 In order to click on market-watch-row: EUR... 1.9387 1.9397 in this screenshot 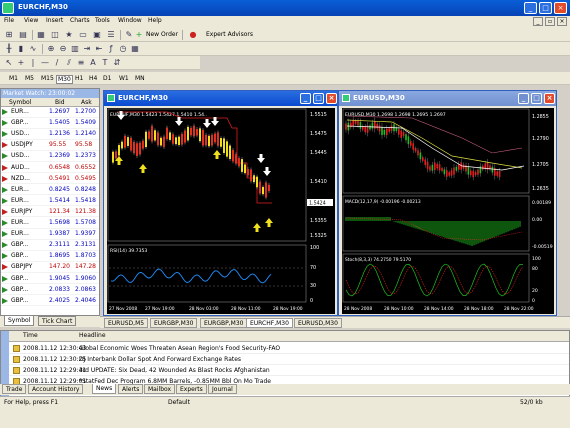, I will do `click(50, 234)`.